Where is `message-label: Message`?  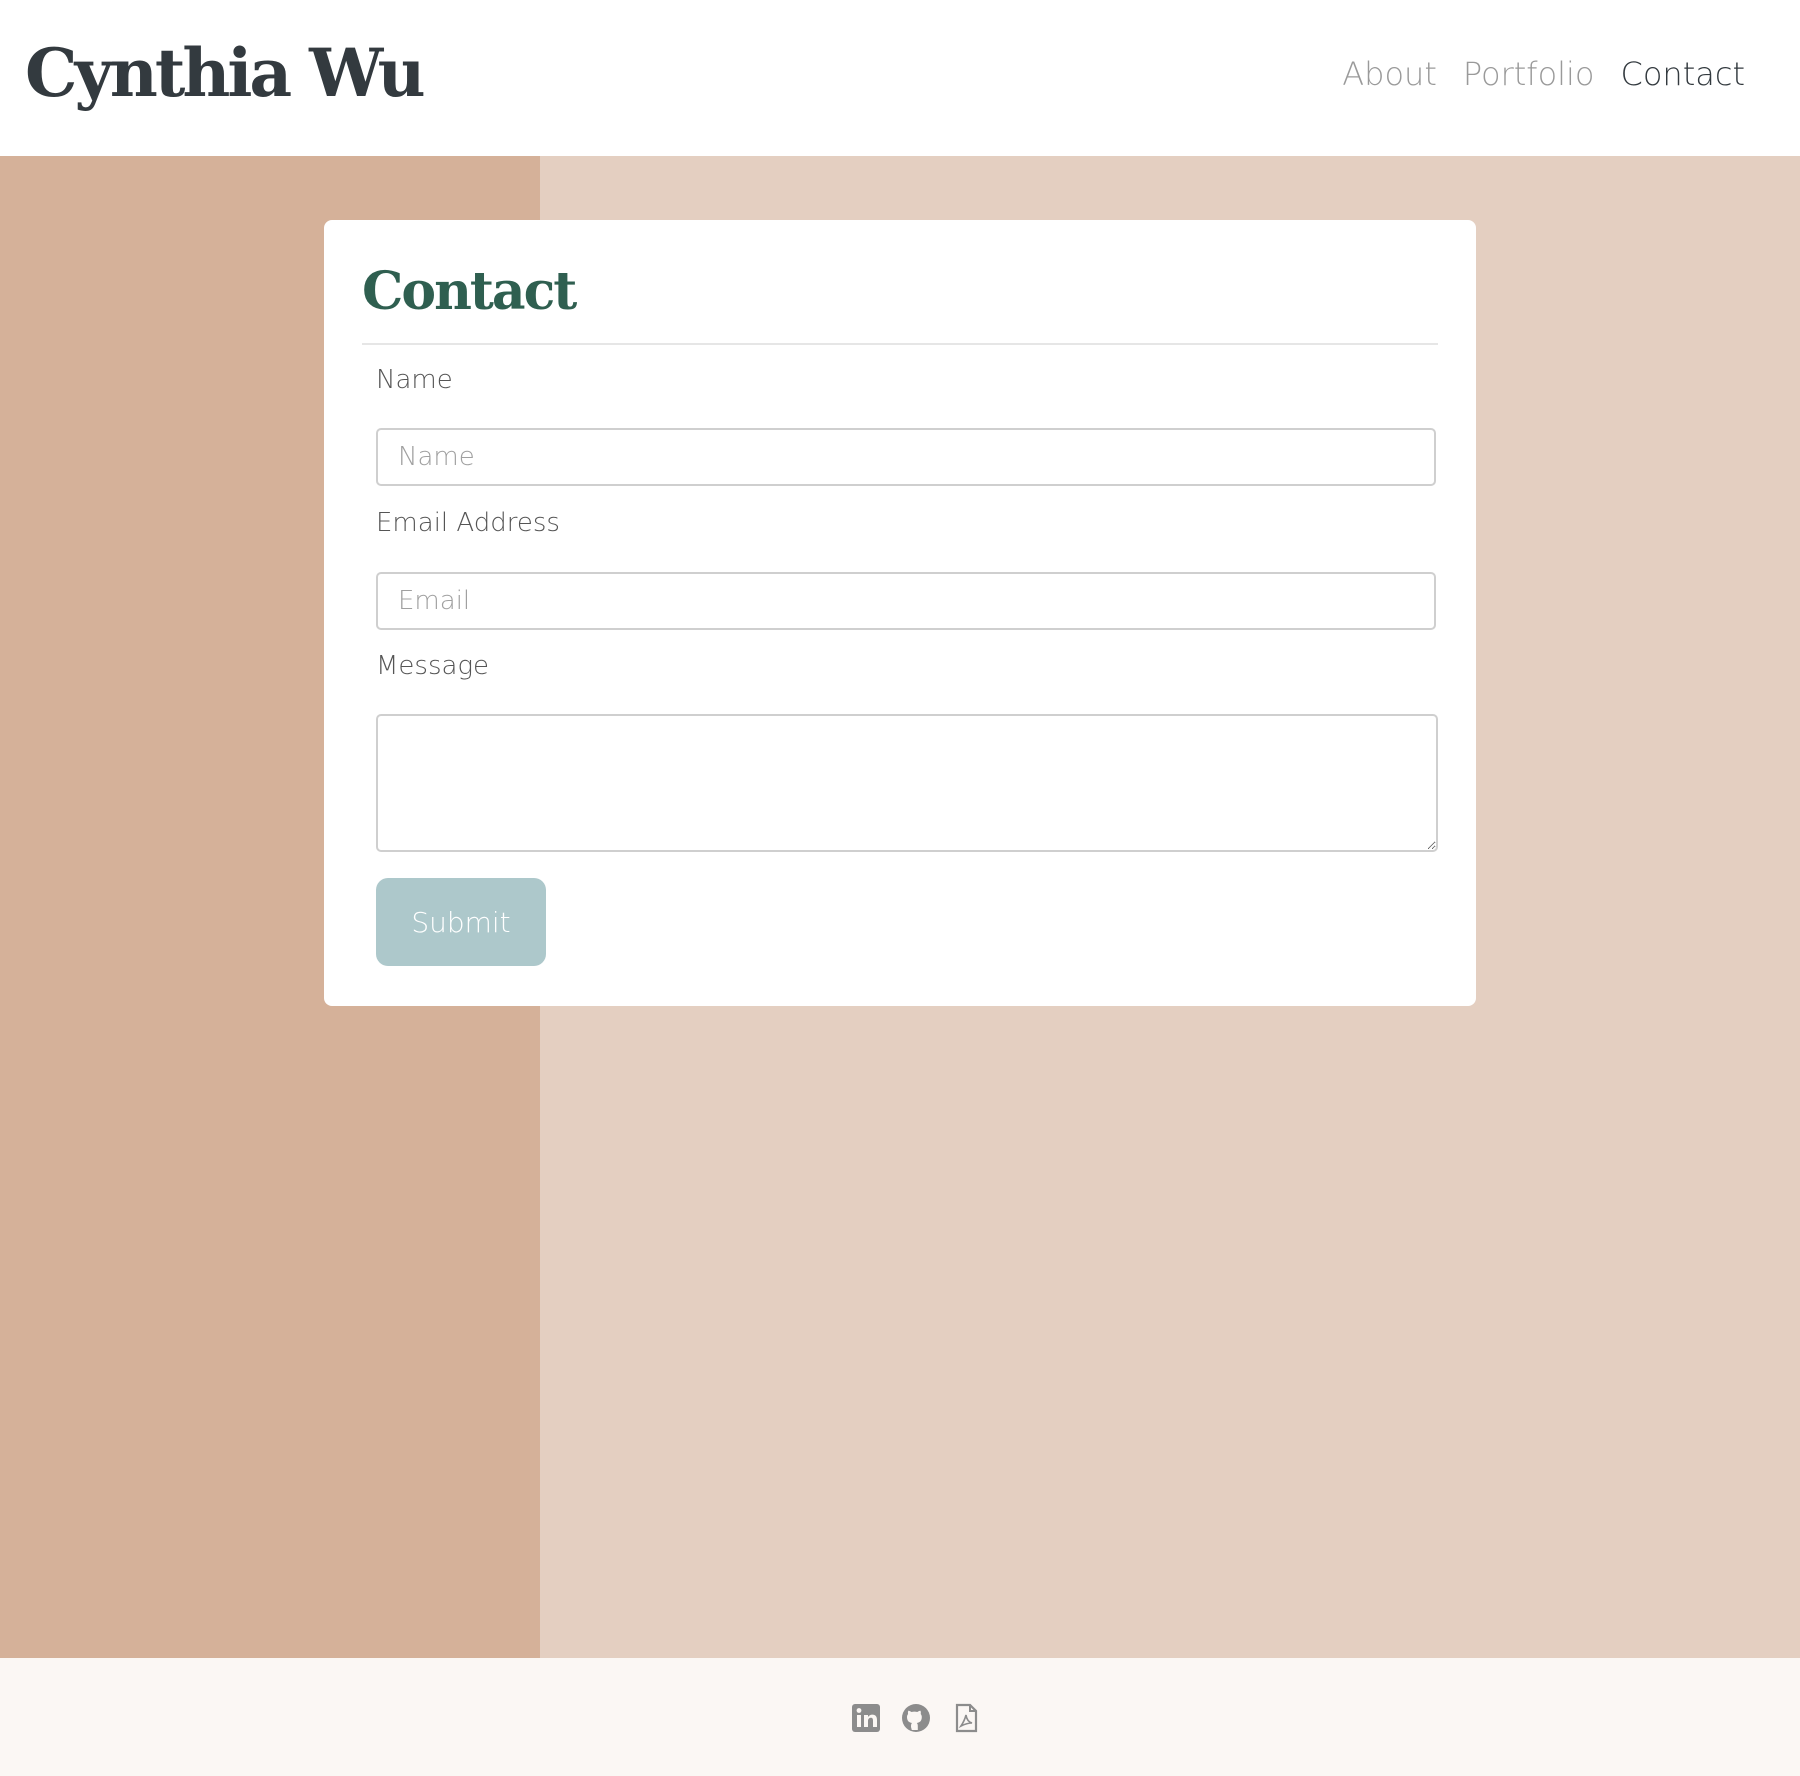 message-label: Message is located at coordinates (433, 666).